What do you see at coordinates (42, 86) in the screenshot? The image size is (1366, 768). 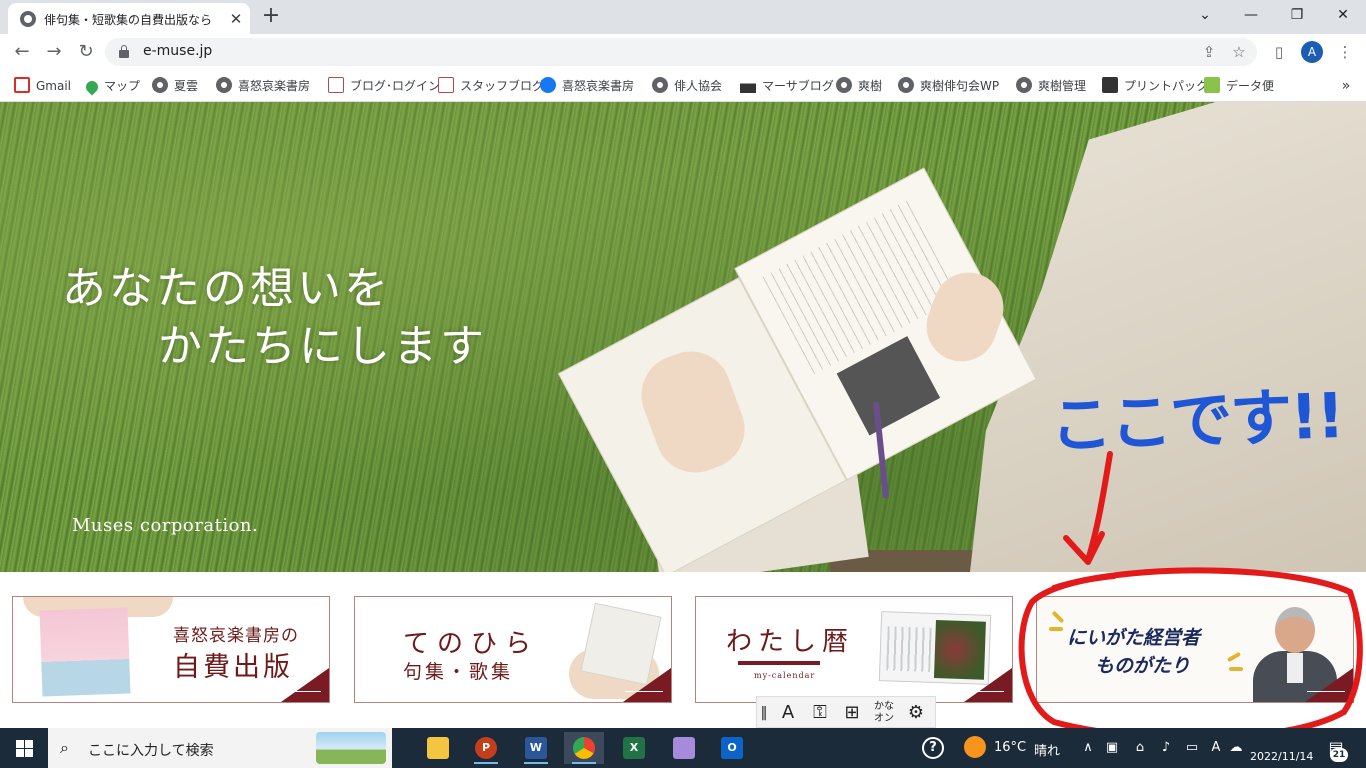 I see `bookmark-gmail: Gmail` at bounding box center [42, 86].